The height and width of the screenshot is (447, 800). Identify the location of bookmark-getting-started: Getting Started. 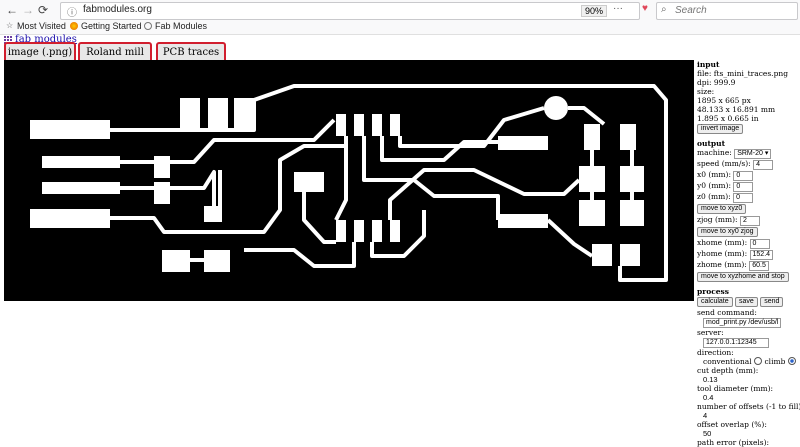
(106, 26).